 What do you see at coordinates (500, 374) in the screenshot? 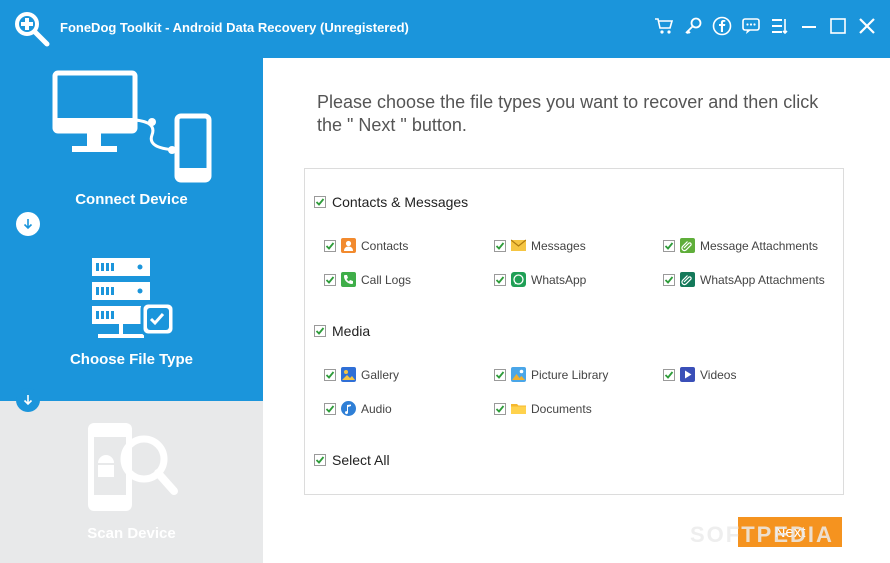
I see `checkbox-picture-library` at bounding box center [500, 374].